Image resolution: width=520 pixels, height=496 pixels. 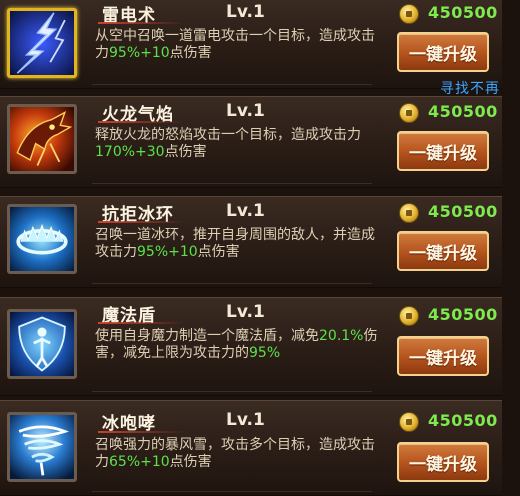 I want to click on magic-shield-icon, so click(x=42, y=344).